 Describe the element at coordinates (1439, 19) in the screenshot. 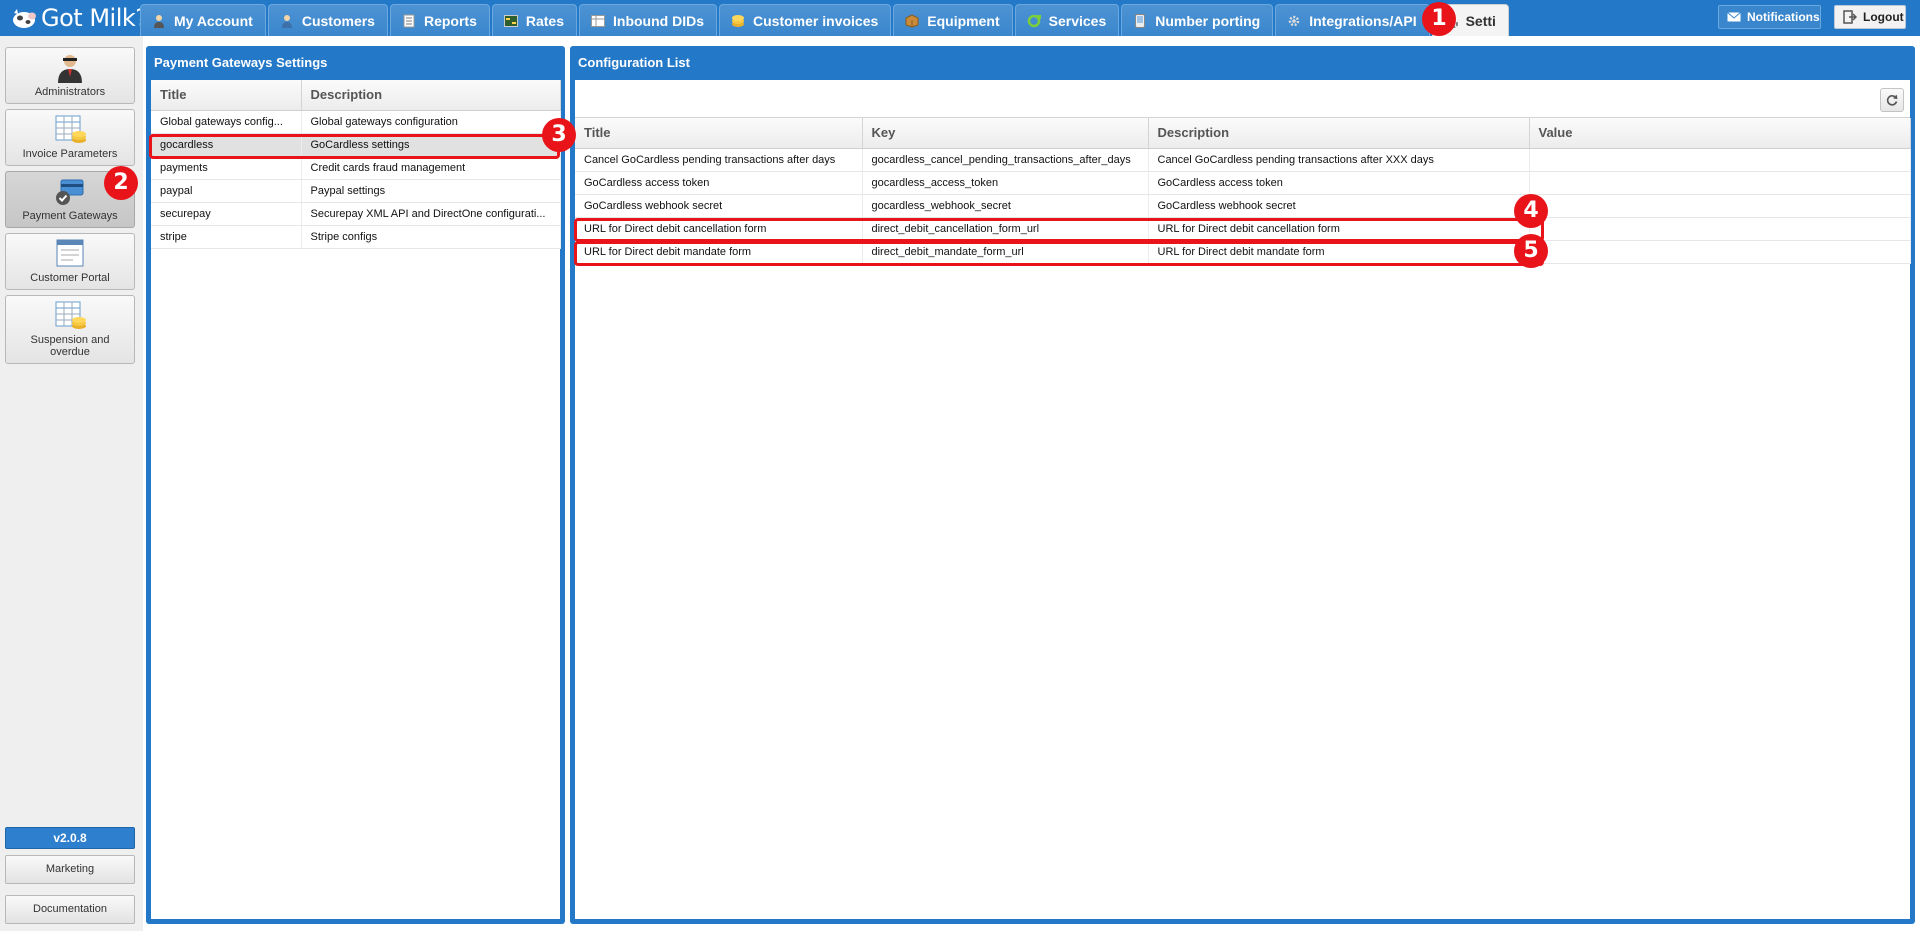

I see `annotation-badge-1: 1` at that location.